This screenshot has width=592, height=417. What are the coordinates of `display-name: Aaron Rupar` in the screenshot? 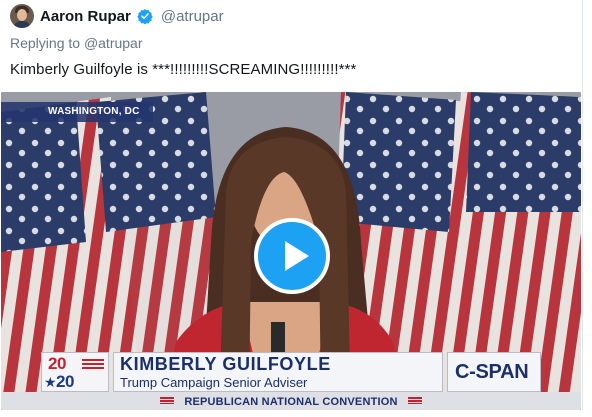 It's located at (85, 16).